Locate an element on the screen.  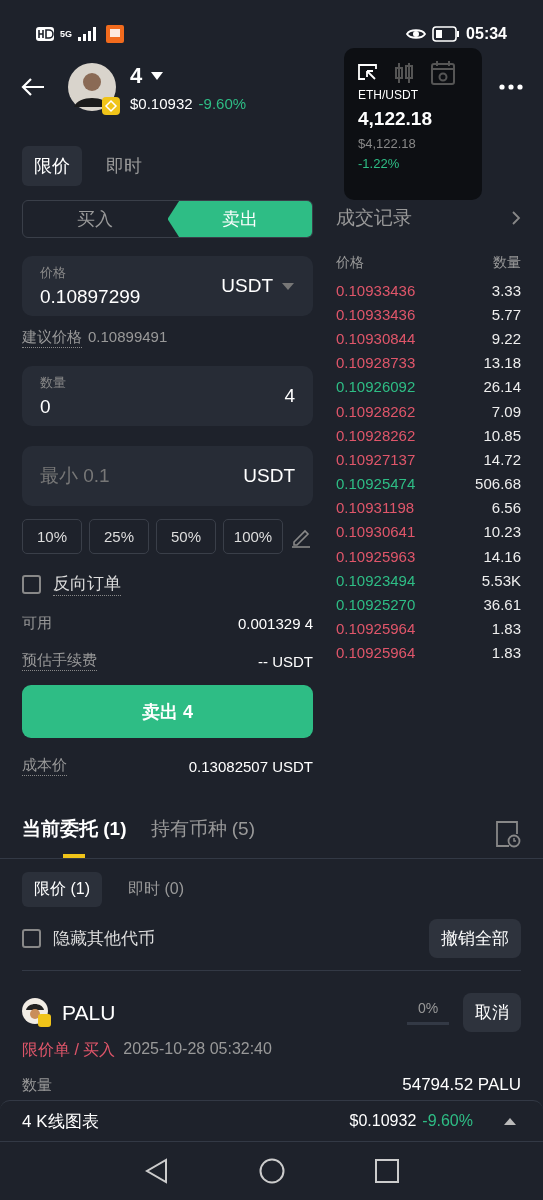
trade-quantity: 14.16 is located at coordinates (502, 556).